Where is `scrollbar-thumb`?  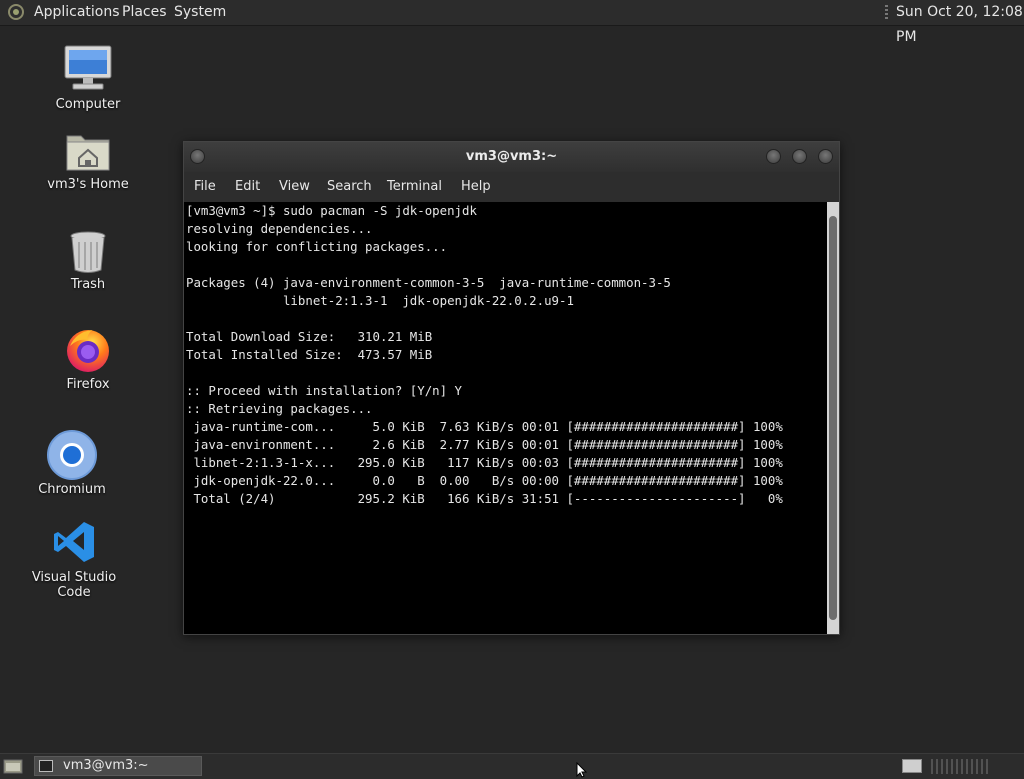
scrollbar-thumb is located at coordinates (833, 418).